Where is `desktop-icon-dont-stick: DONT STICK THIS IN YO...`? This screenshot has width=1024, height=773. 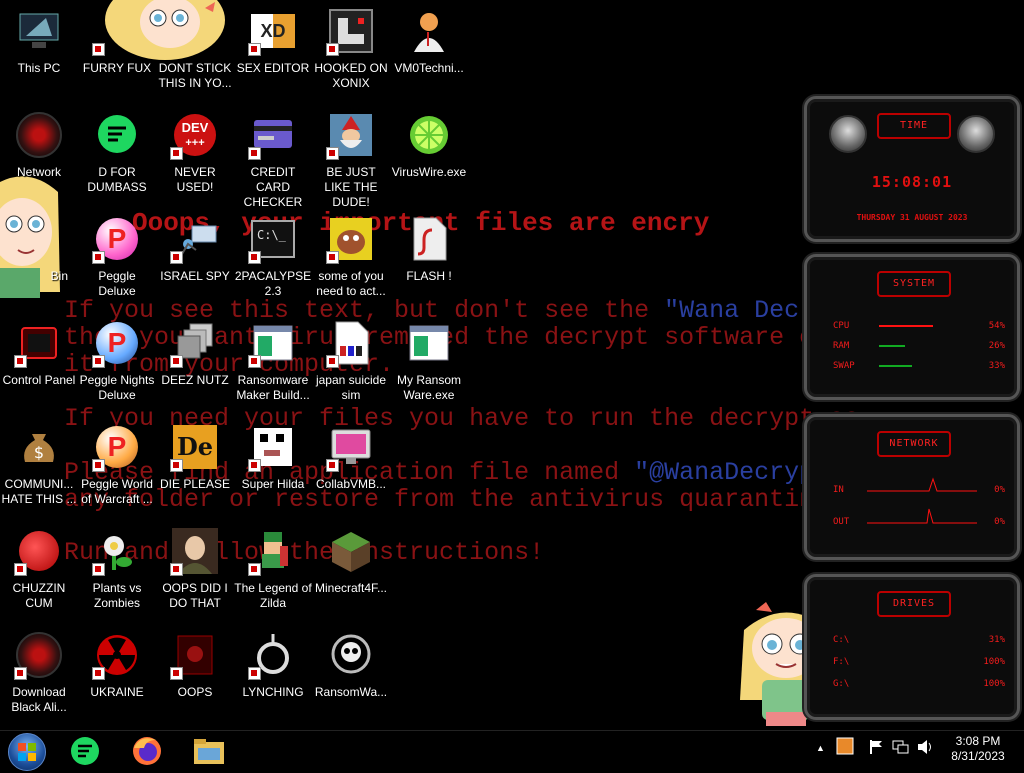 desktop-icon-dont-stick: DONT STICK THIS IN YO... is located at coordinates (195, 56).